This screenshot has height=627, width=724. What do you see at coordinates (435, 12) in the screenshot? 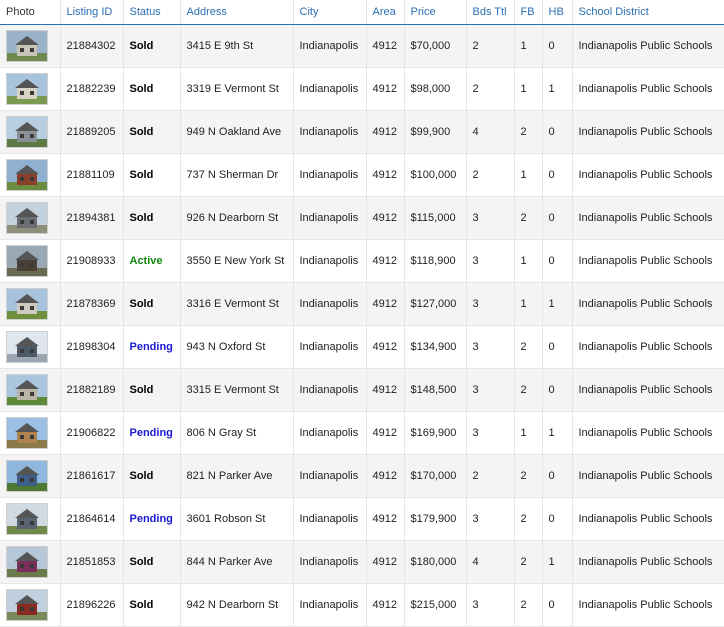
I see `column-header-price: Price` at bounding box center [435, 12].